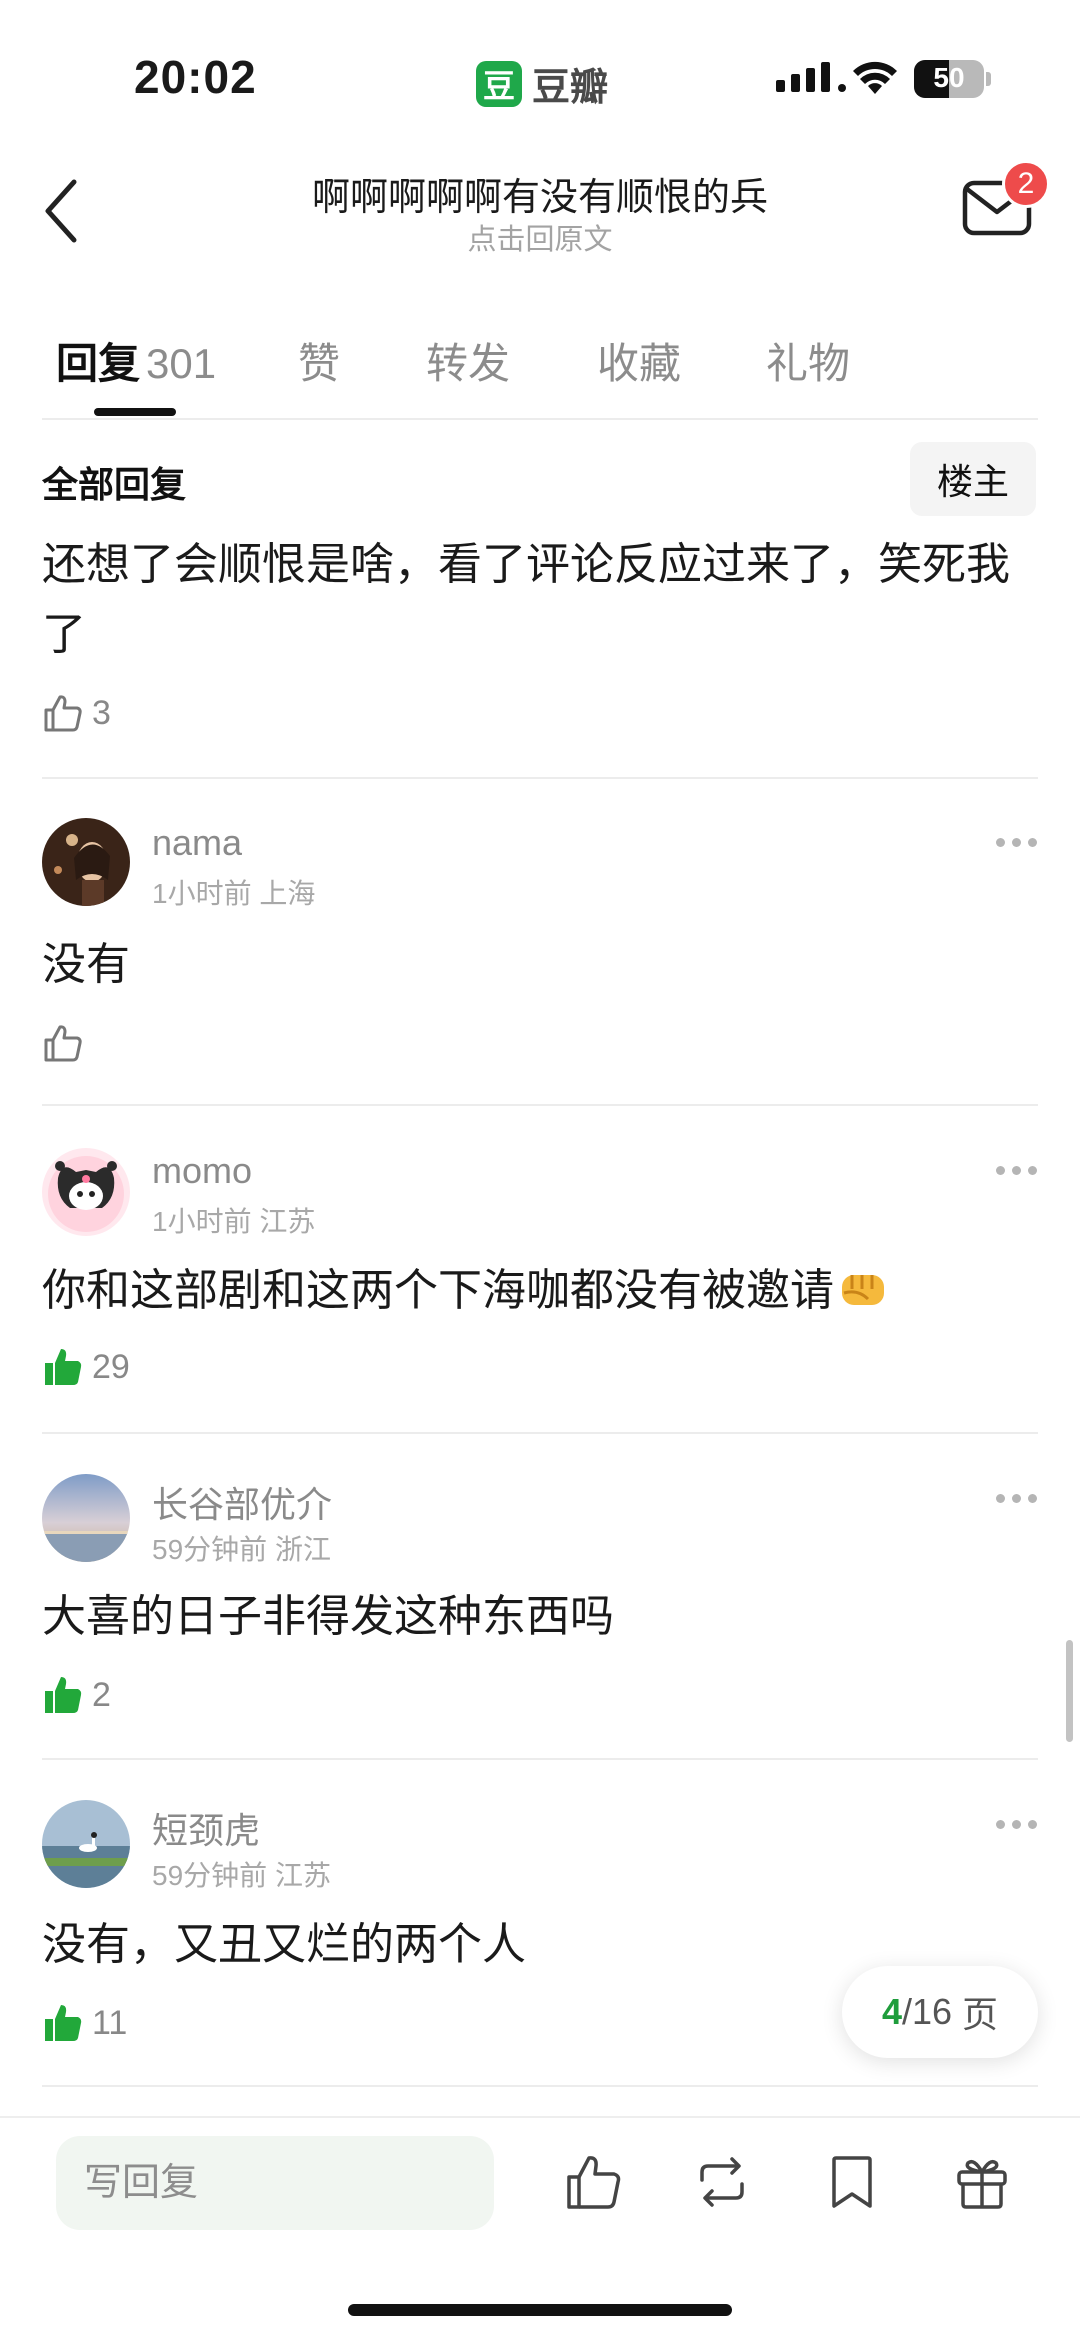 This screenshot has width=1080, height=2343. Describe the element at coordinates (275, 2183) in the screenshot. I see `reply-input` at that location.